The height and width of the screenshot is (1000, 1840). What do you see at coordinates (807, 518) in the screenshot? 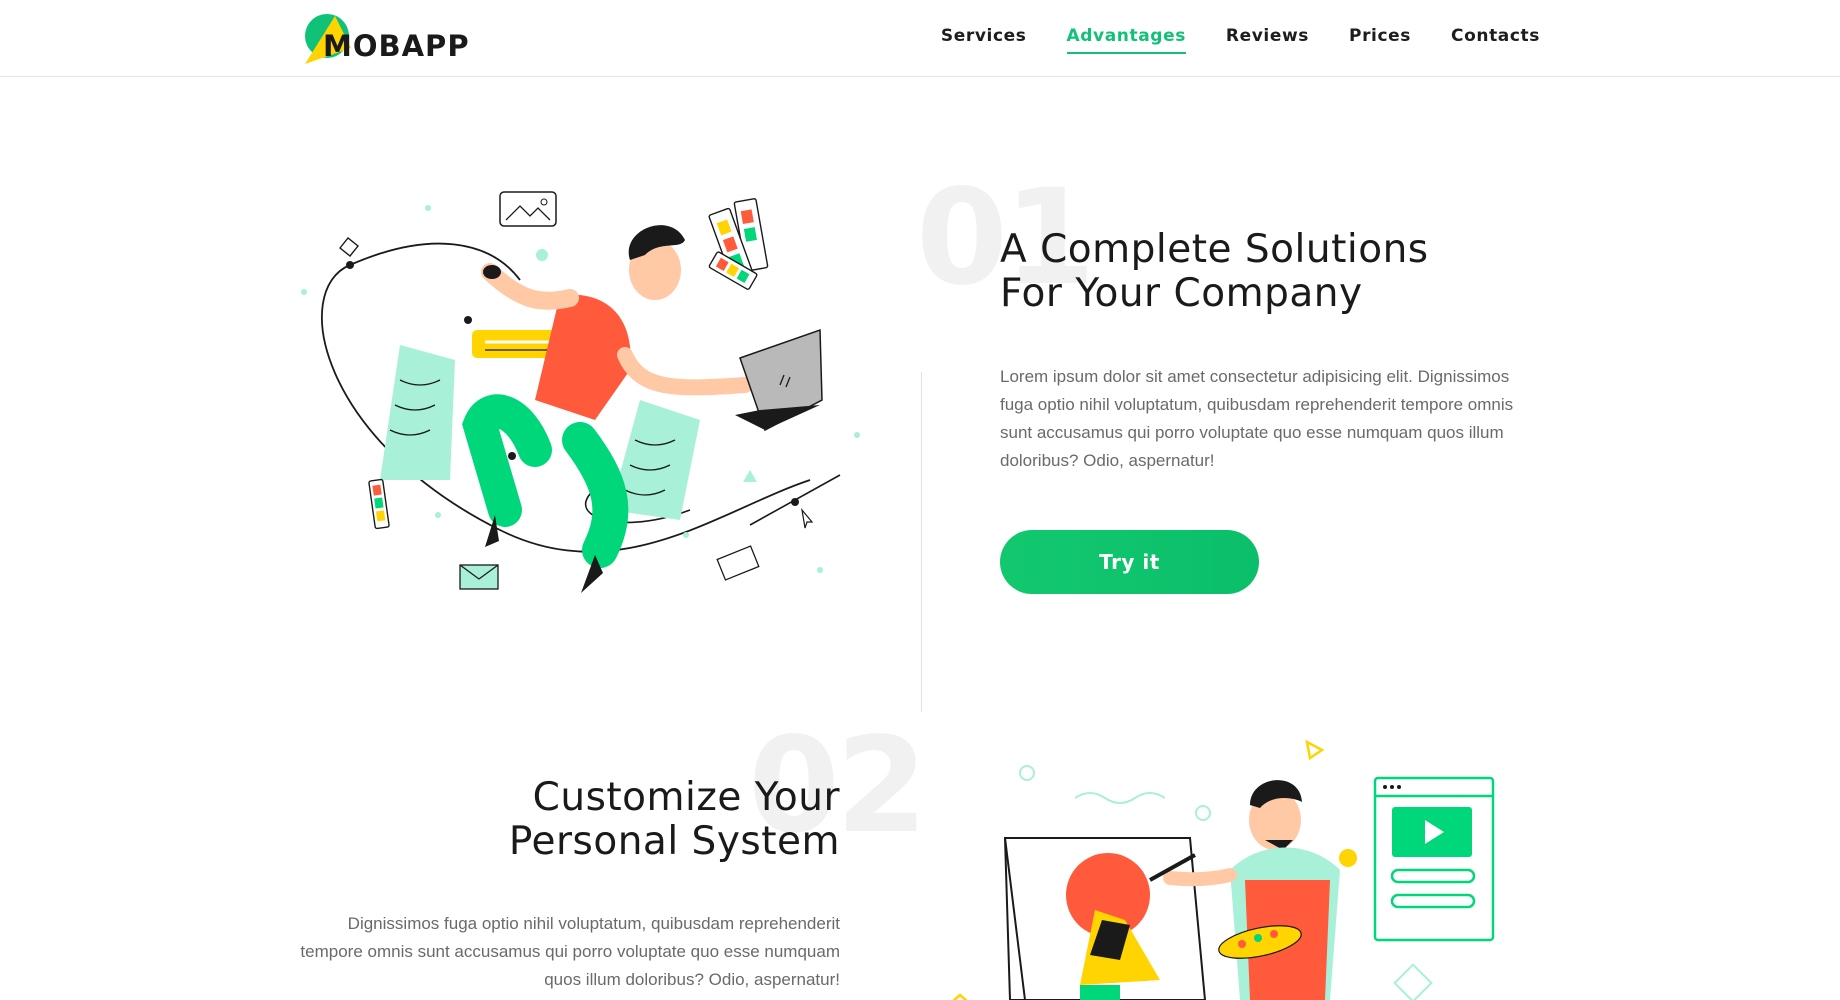
I see `cursor-icon` at bounding box center [807, 518].